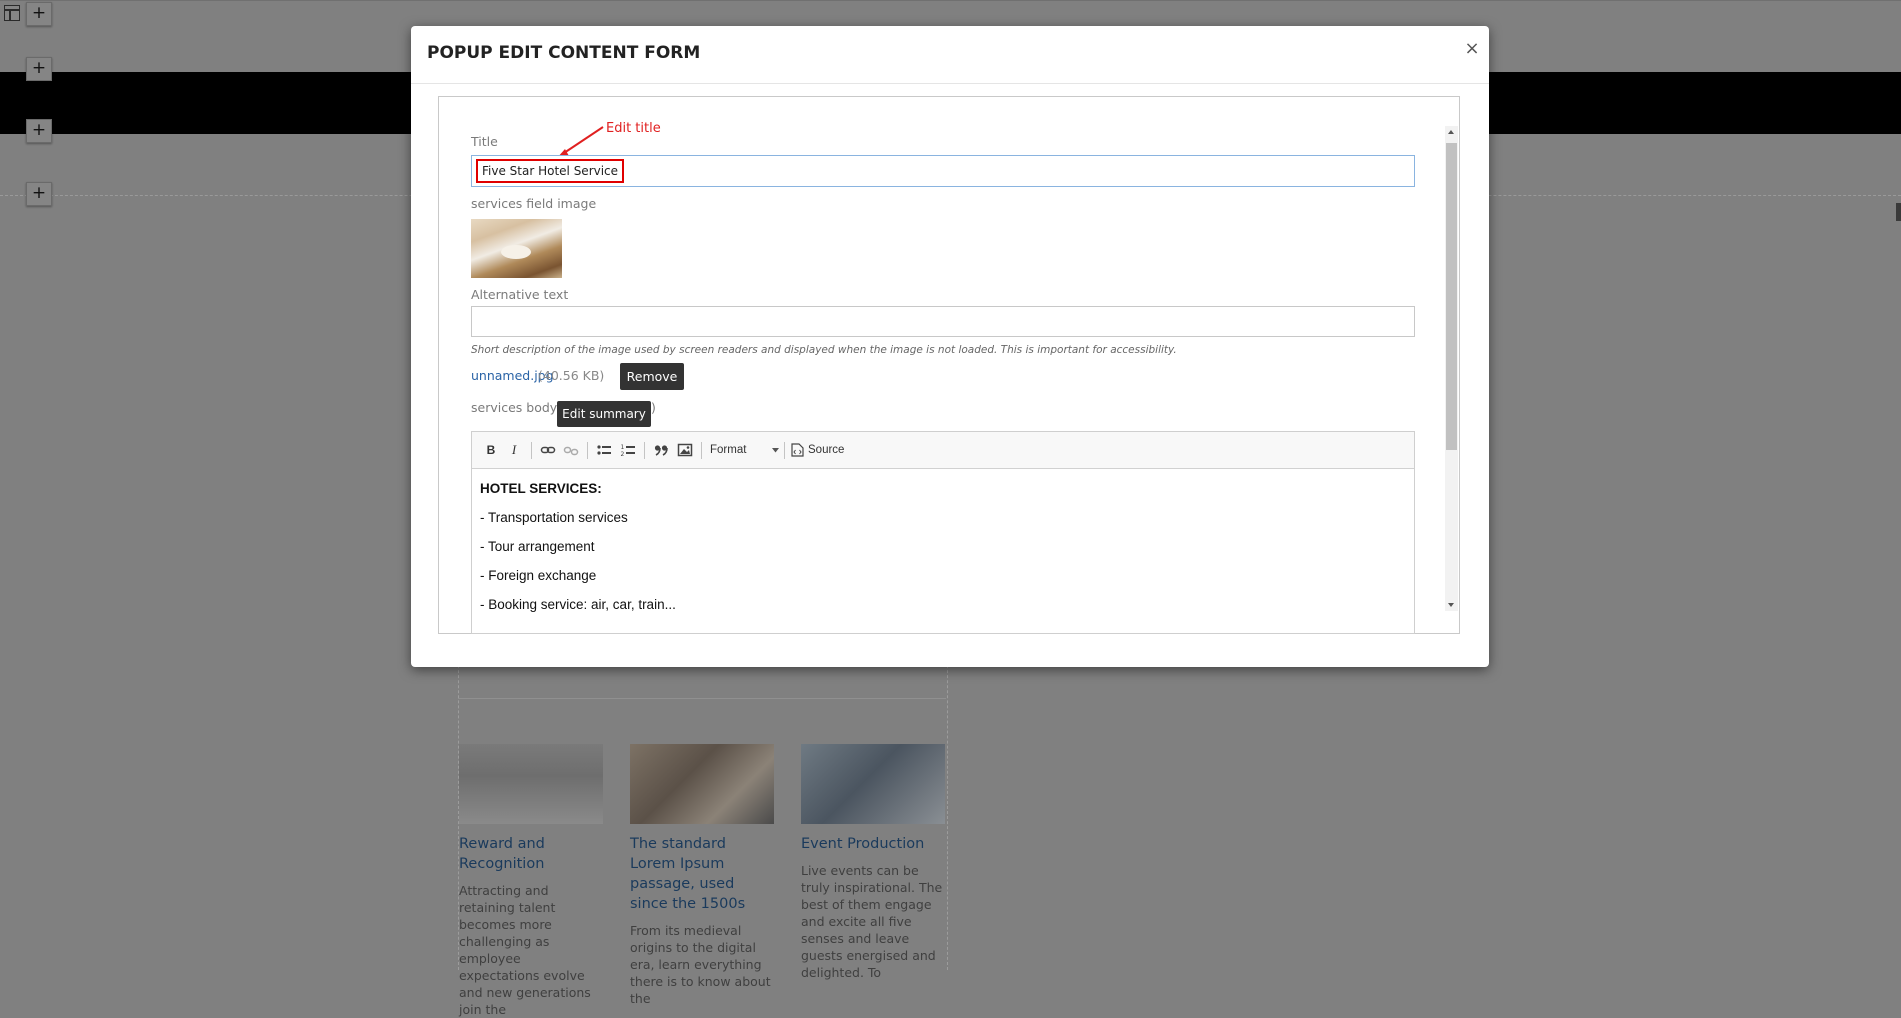  Describe the element at coordinates (1451, 132) in the screenshot. I see `scroll-up-icon` at that location.